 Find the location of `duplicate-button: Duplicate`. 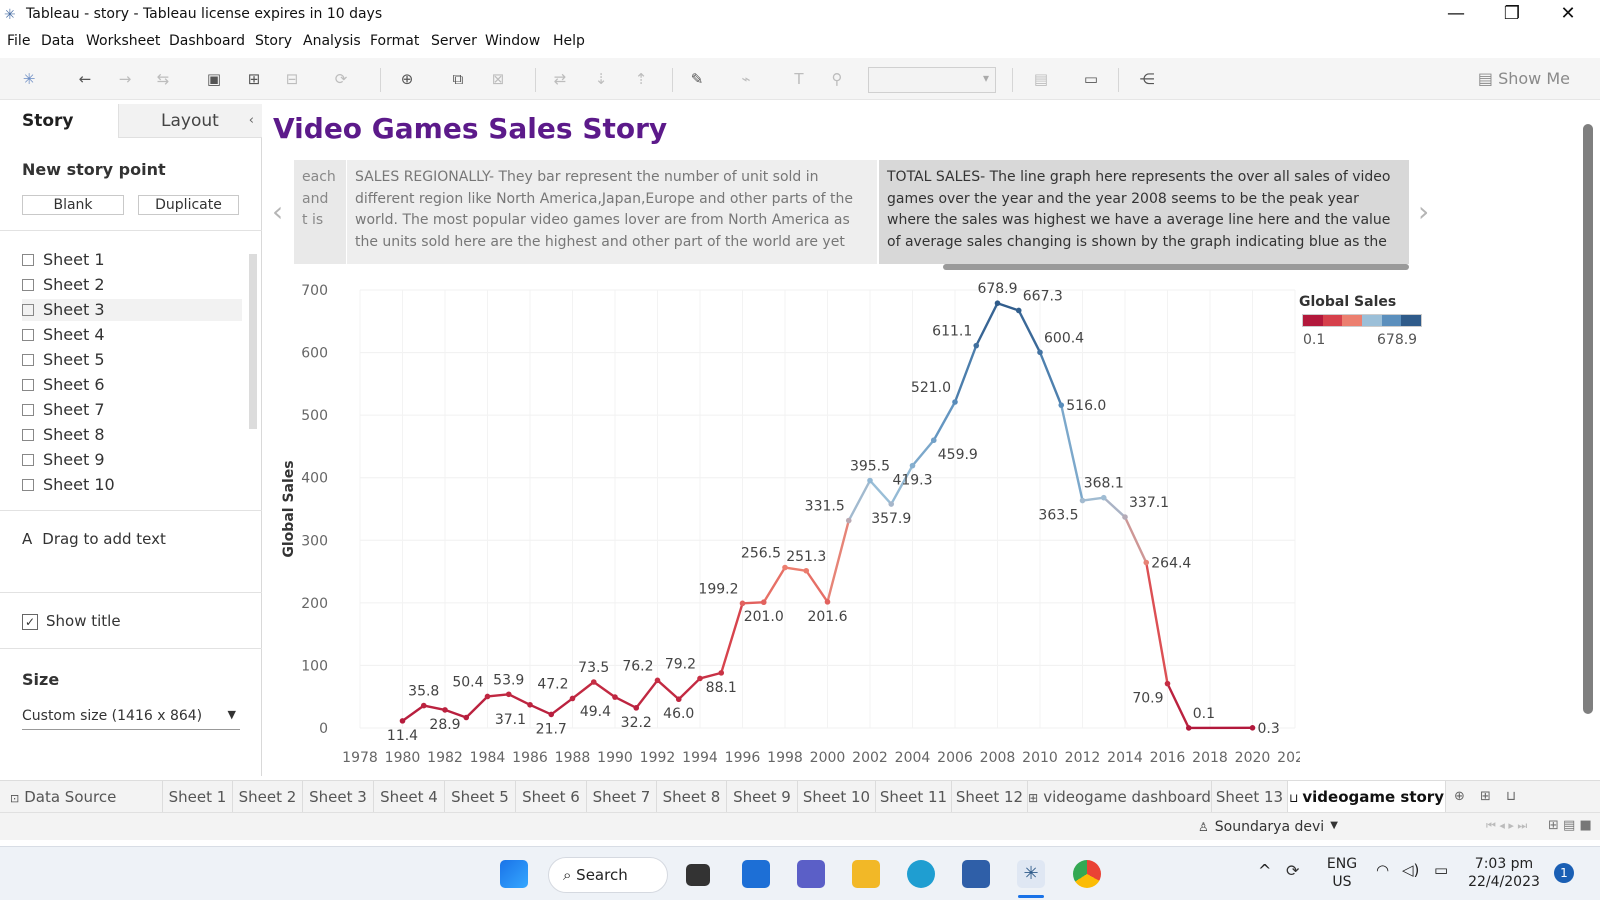

duplicate-button: Duplicate is located at coordinates (188, 205).